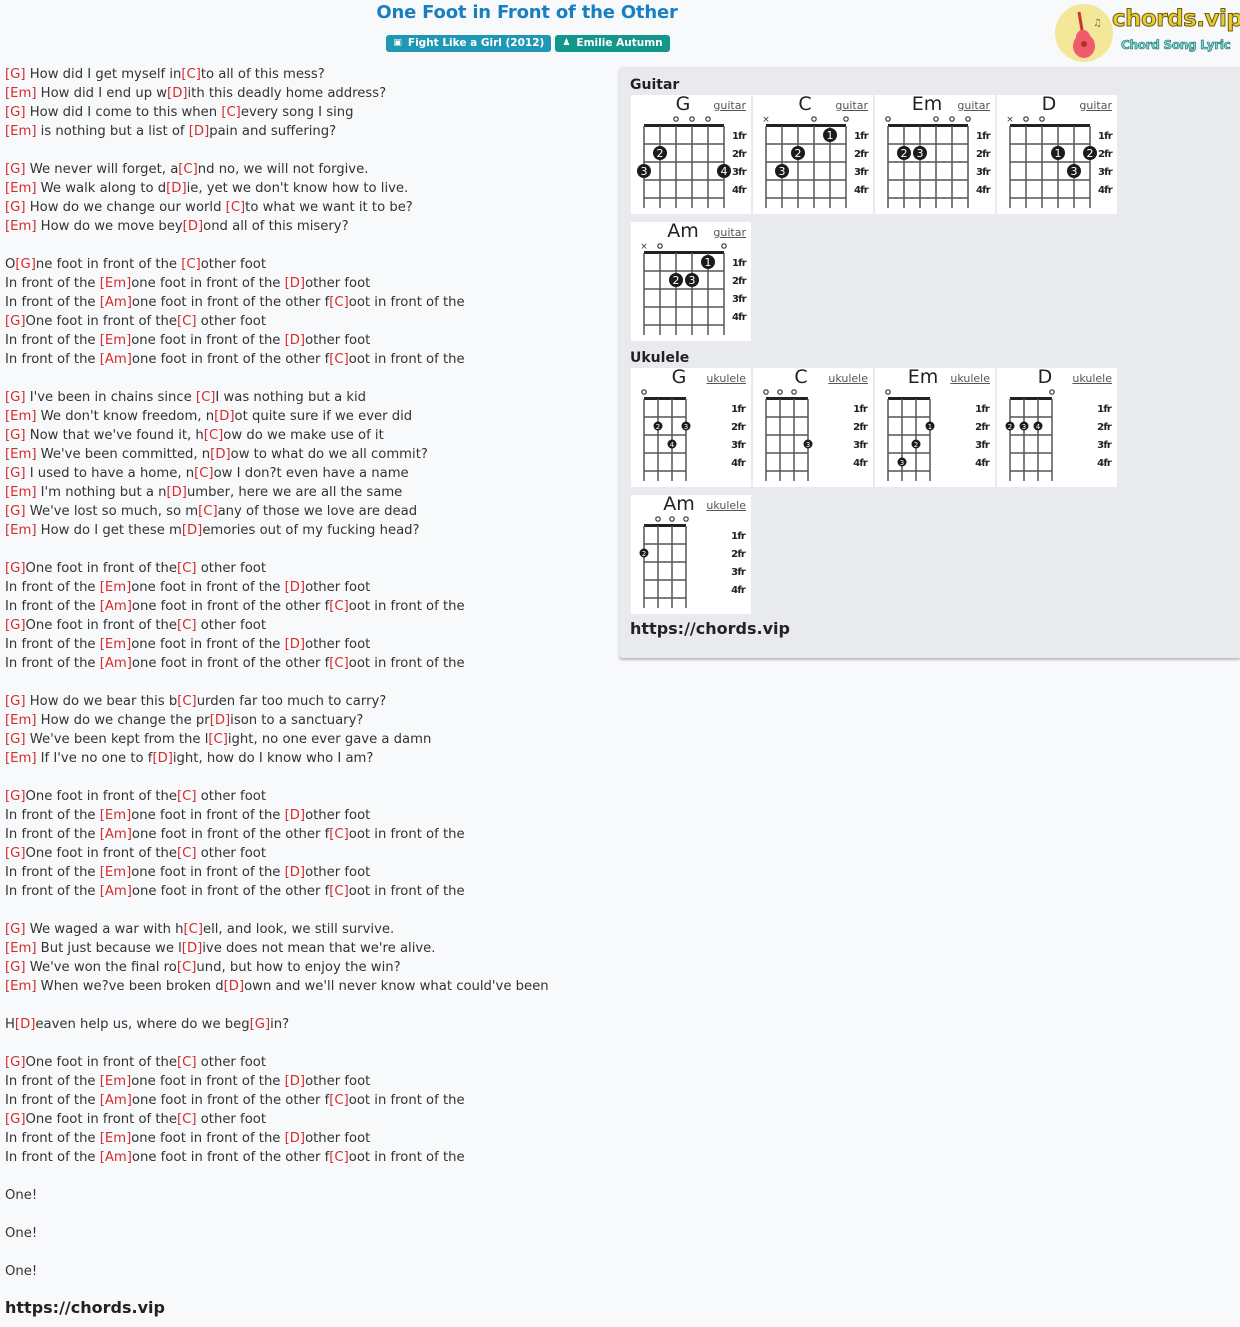  What do you see at coordinates (612, 43) in the screenshot?
I see `artist-badge: ♟ Emilie Autumn` at bounding box center [612, 43].